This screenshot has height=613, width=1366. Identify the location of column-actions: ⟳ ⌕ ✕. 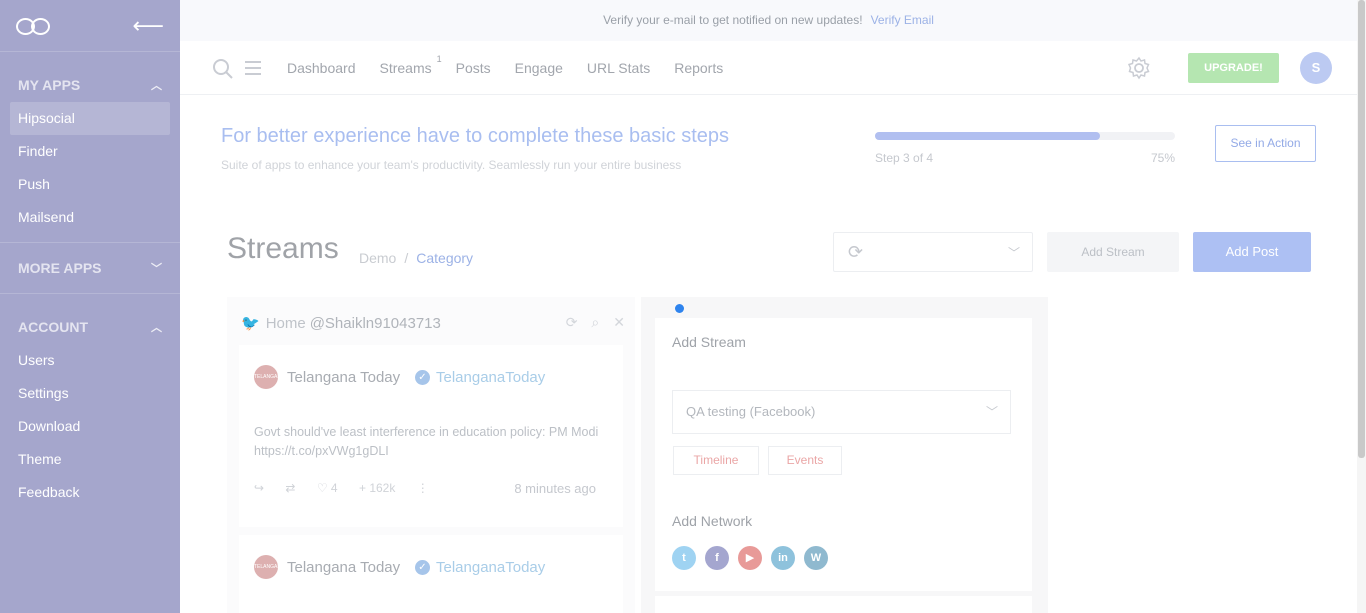
(588, 322).